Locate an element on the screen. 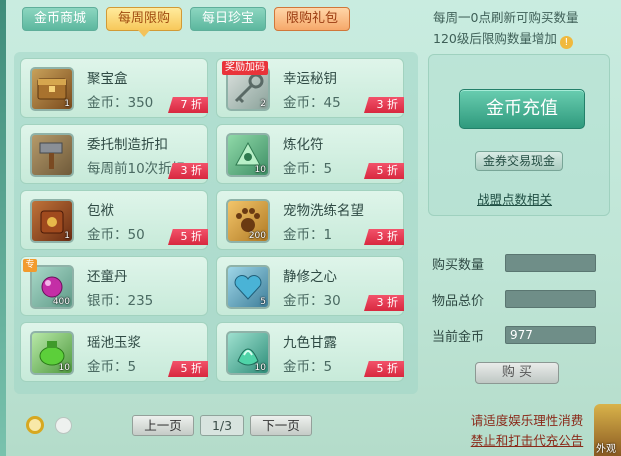  item-count: 400 is located at coordinates (61, 302).